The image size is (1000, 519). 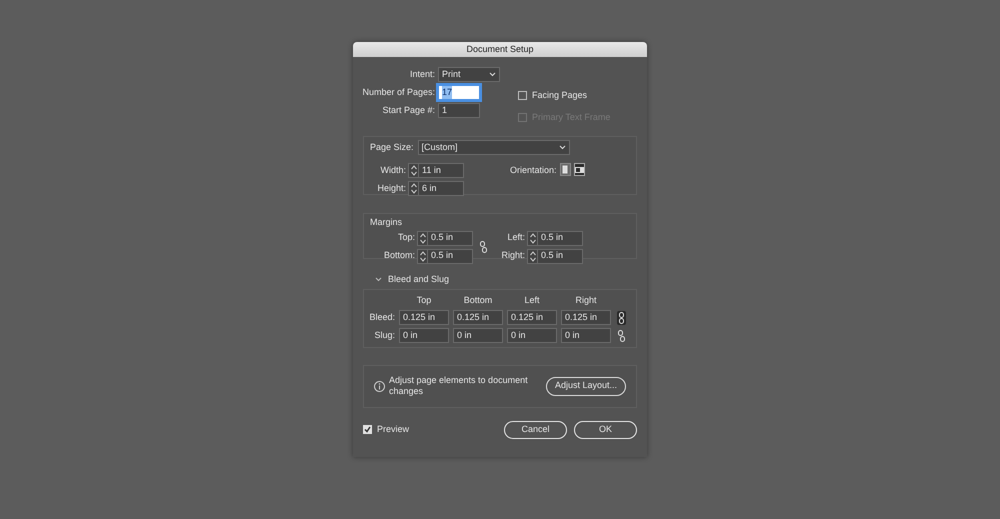 What do you see at coordinates (384, 335) in the screenshot?
I see `row-label: Slug:` at bounding box center [384, 335].